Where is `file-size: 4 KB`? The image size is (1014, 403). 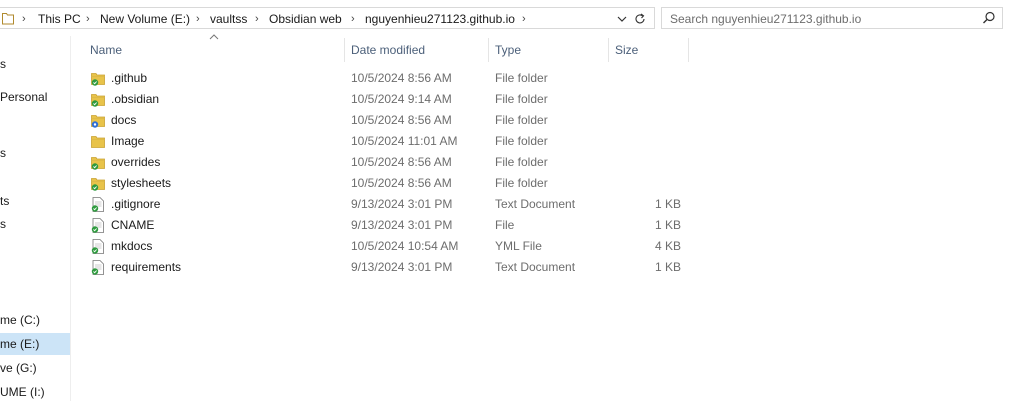
file-size: 4 KB is located at coordinates (667, 246).